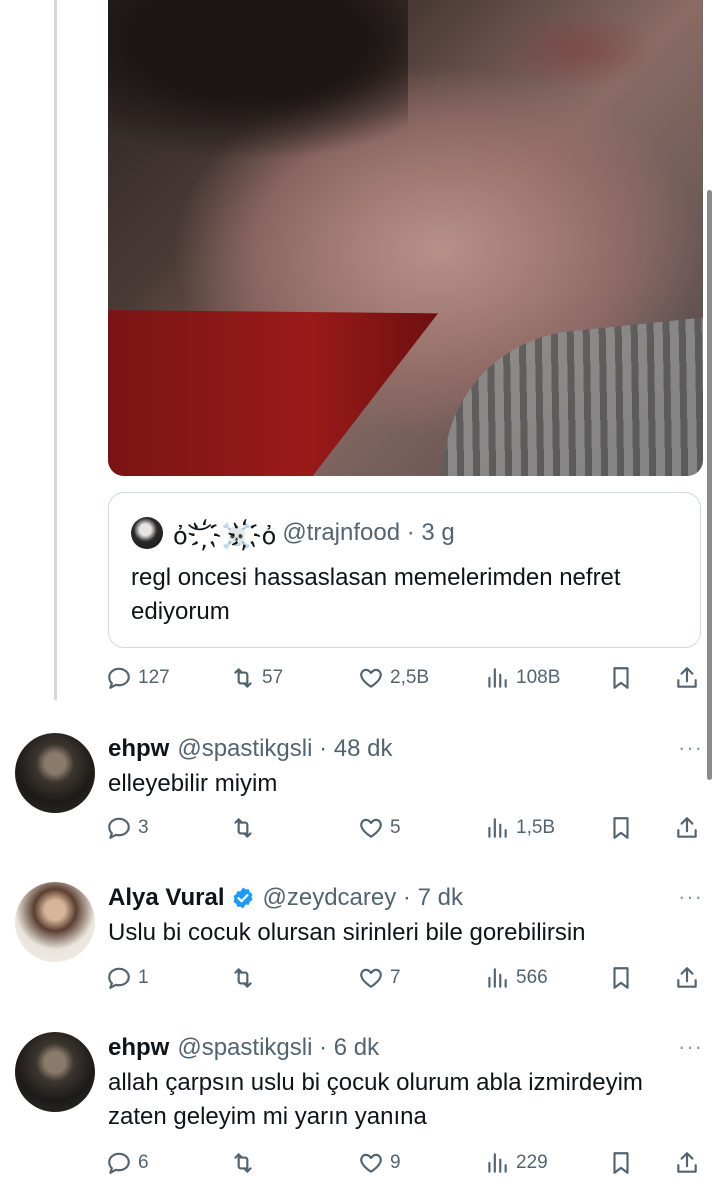 The width and height of the screenshot is (718, 1200). What do you see at coordinates (406, 828) in the screenshot?
I see `reply-actions: 3 5 1,5B` at bounding box center [406, 828].